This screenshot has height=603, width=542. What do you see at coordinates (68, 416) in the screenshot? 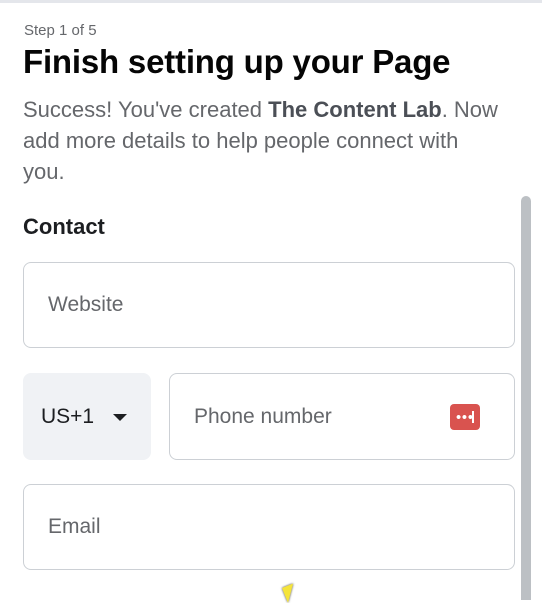
I see `country-code-value: US+1` at bounding box center [68, 416].